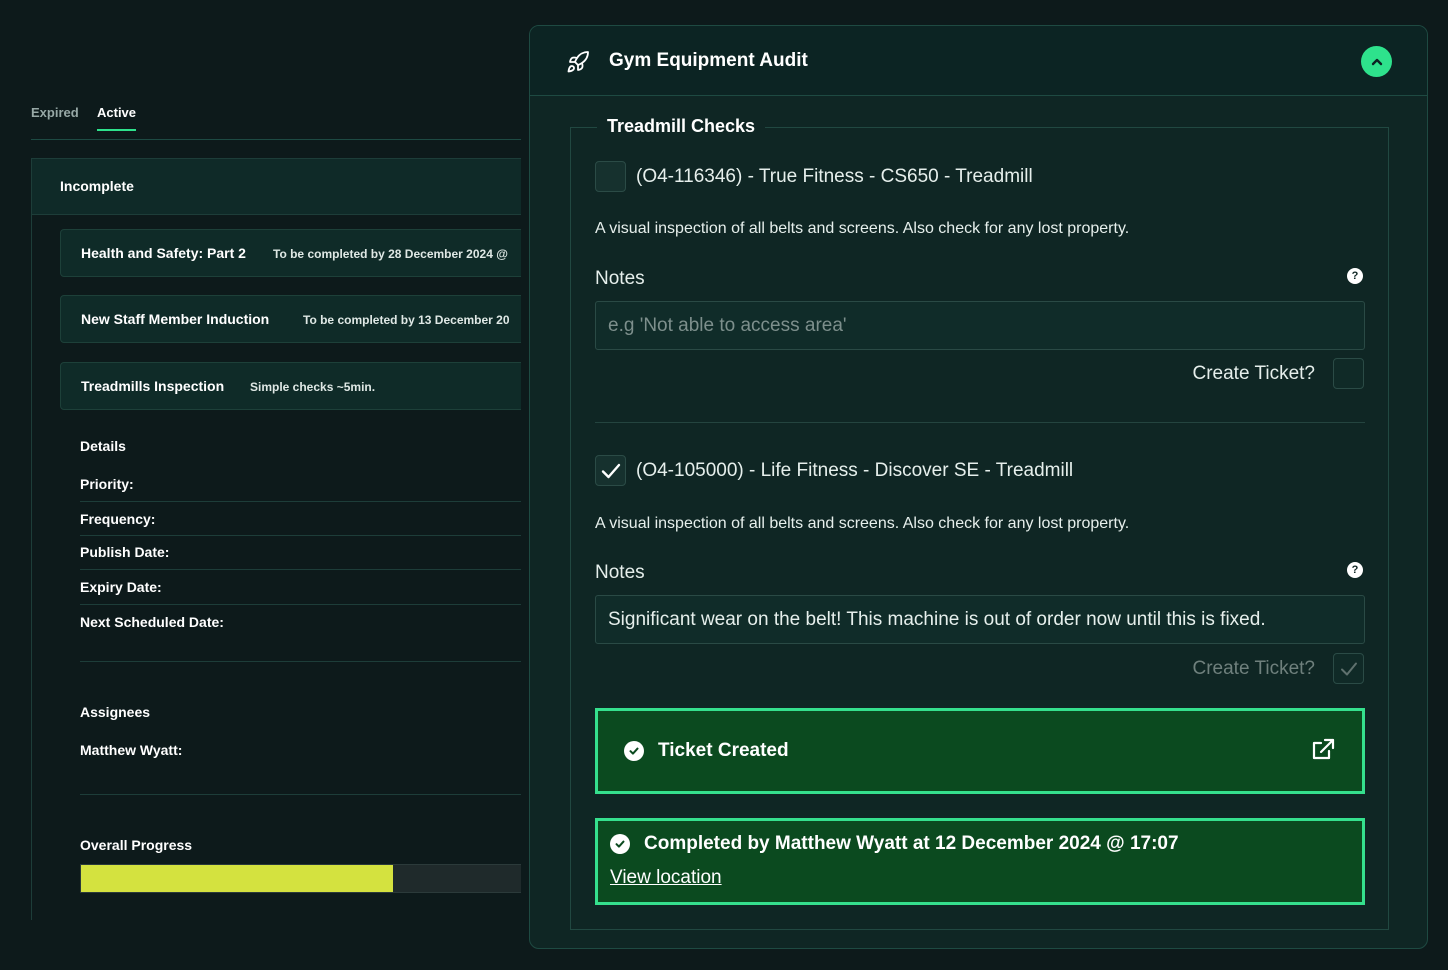  Describe the element at coordinates (723, 750) in the screenshot. I see `ticket-created-text: Ticket Created` at that location.